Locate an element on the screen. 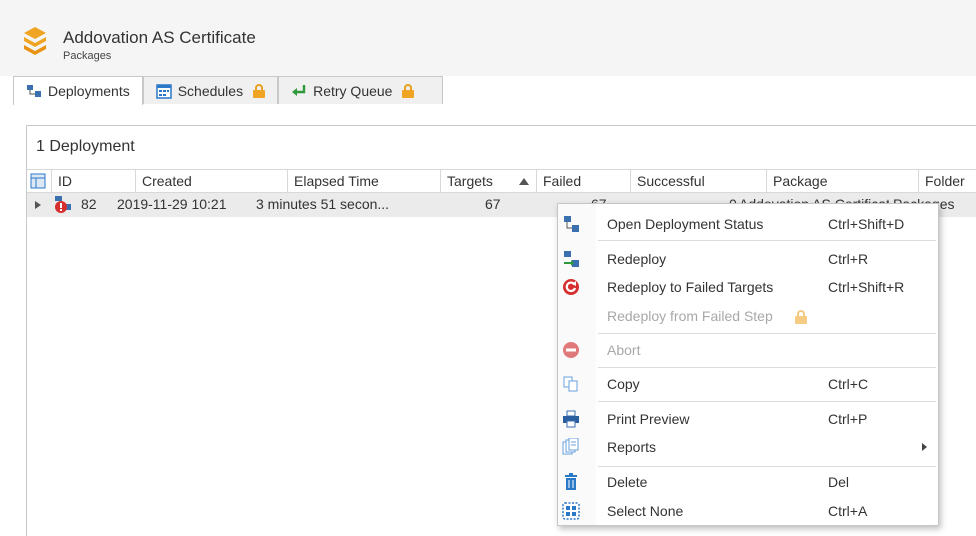  column-header-successful: Successful is located at coordinates (699, 181).